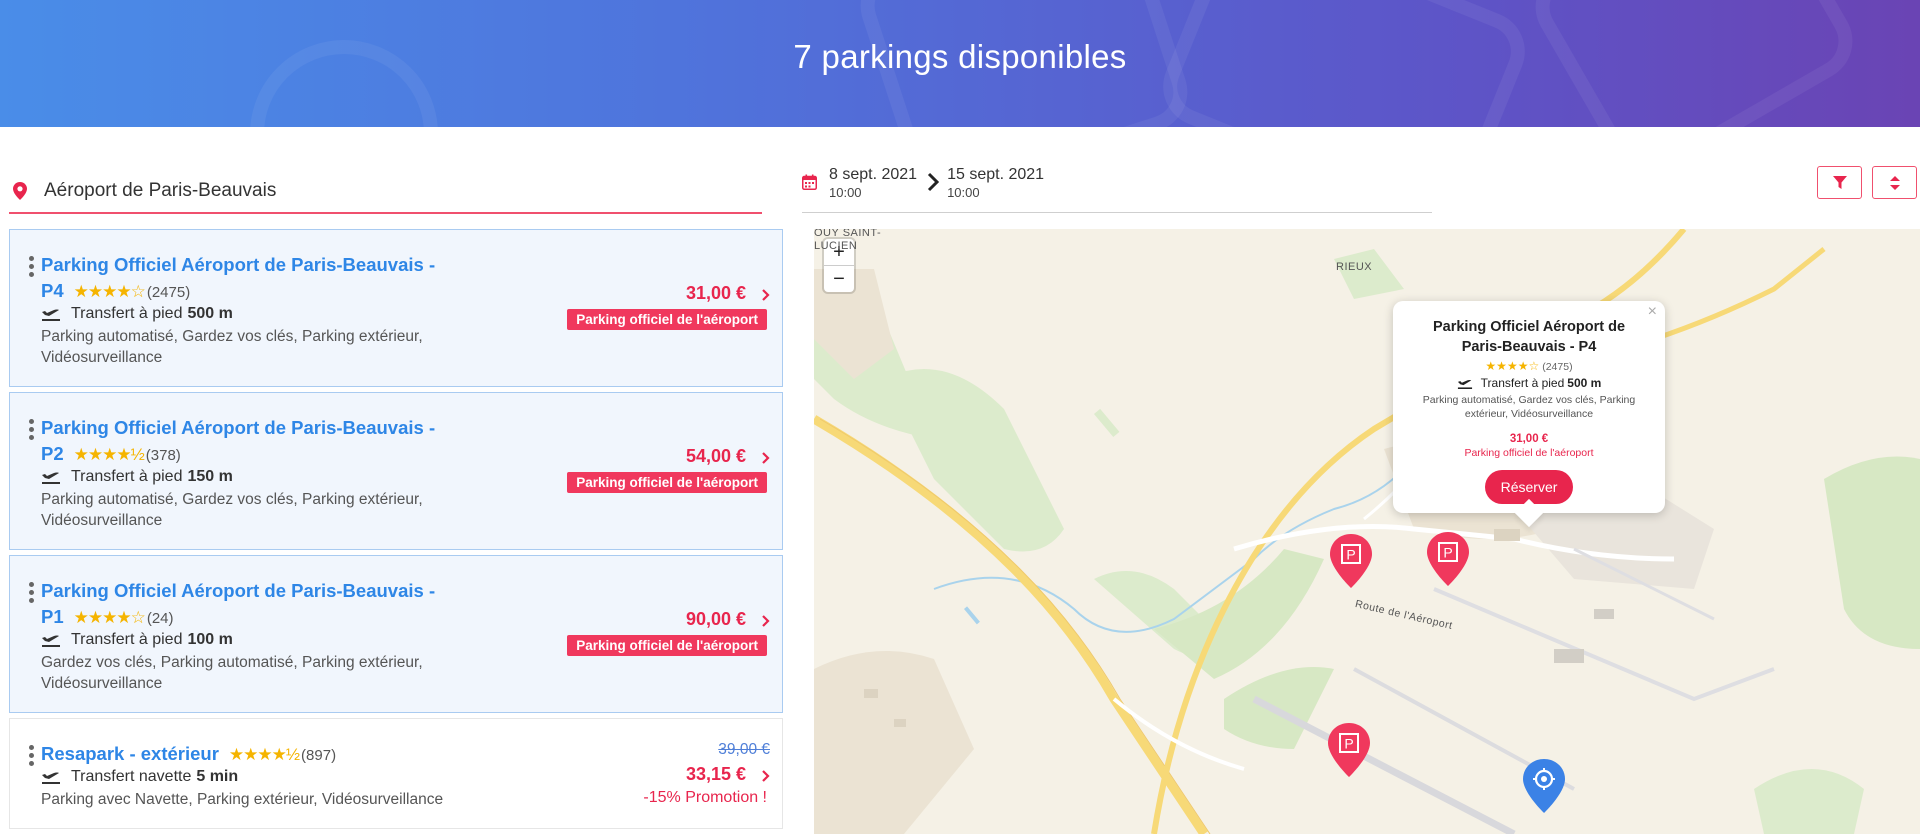 The height and width of the screenshot is (834, 1920). What do you see at coordinates (291, 755) in the screenshot?
I see `parking-title: Resapark - extérieur ★★★★½ (897)` at bounding box center [291, 755].